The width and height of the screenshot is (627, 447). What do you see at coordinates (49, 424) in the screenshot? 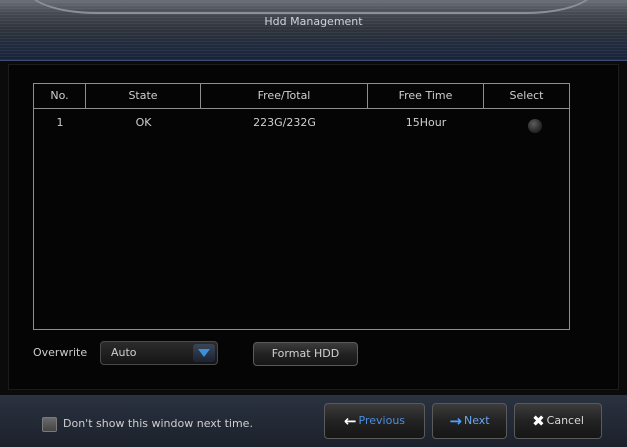
I see `dont-show-checkbox` at bounding box center [49, 424].